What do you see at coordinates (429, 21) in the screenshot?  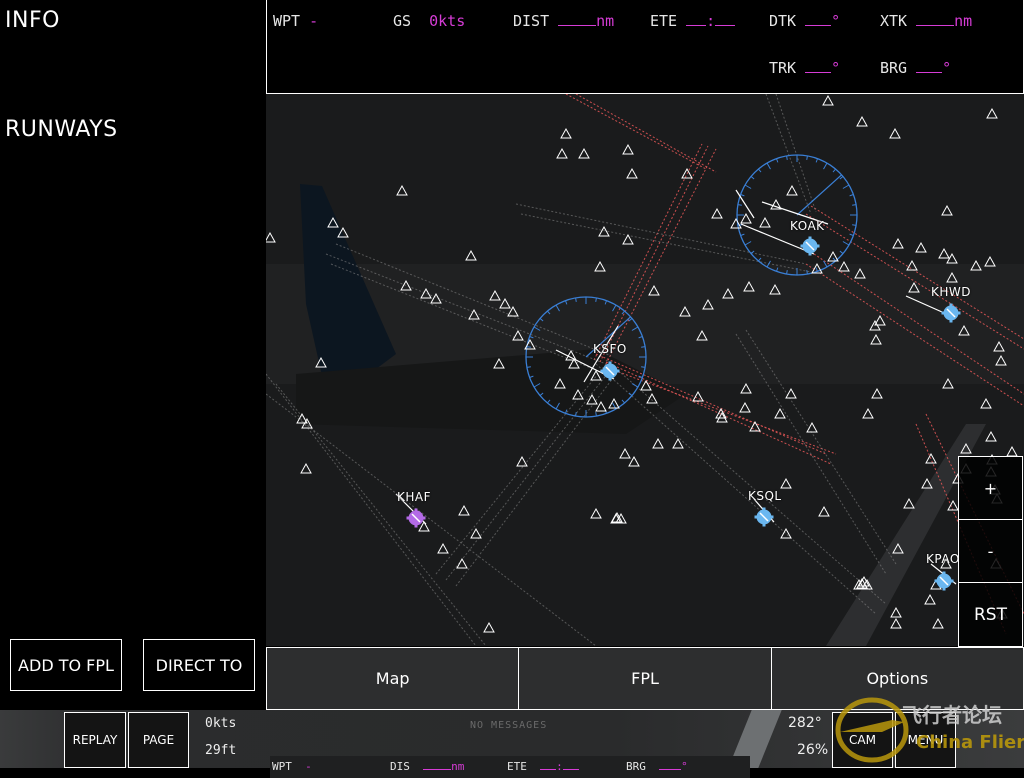 I see `gs-field: GS 0kts` at bounding box center [429, 21].